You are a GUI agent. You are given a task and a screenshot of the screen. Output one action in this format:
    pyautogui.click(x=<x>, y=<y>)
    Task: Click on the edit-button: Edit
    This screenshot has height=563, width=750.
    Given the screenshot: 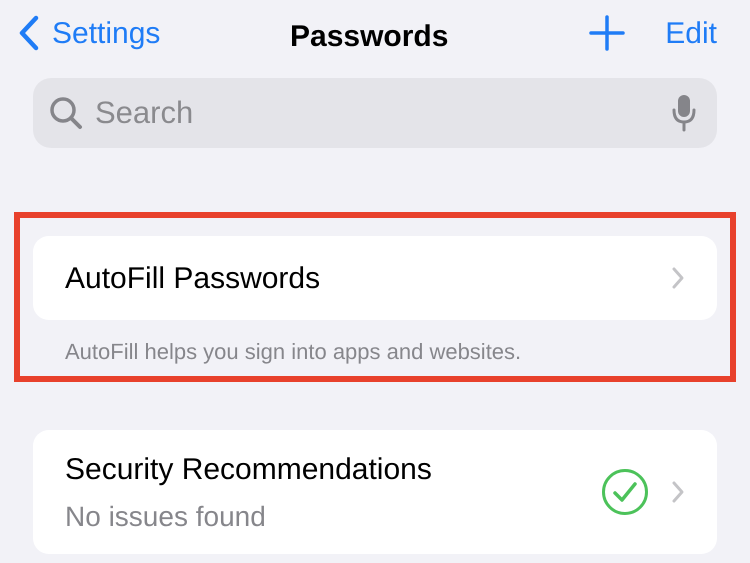 What is the action you would take?
    pyautogui.click(x=691, y=33)
    